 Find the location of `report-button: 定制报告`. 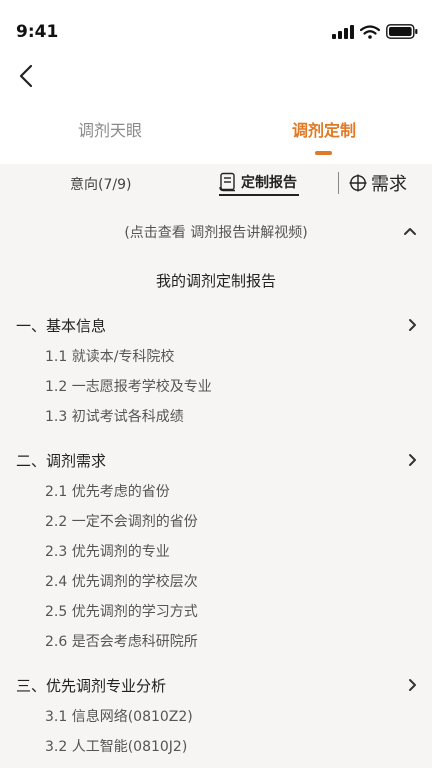

report-button: 定制报告 is located at coordinates (258, 182).